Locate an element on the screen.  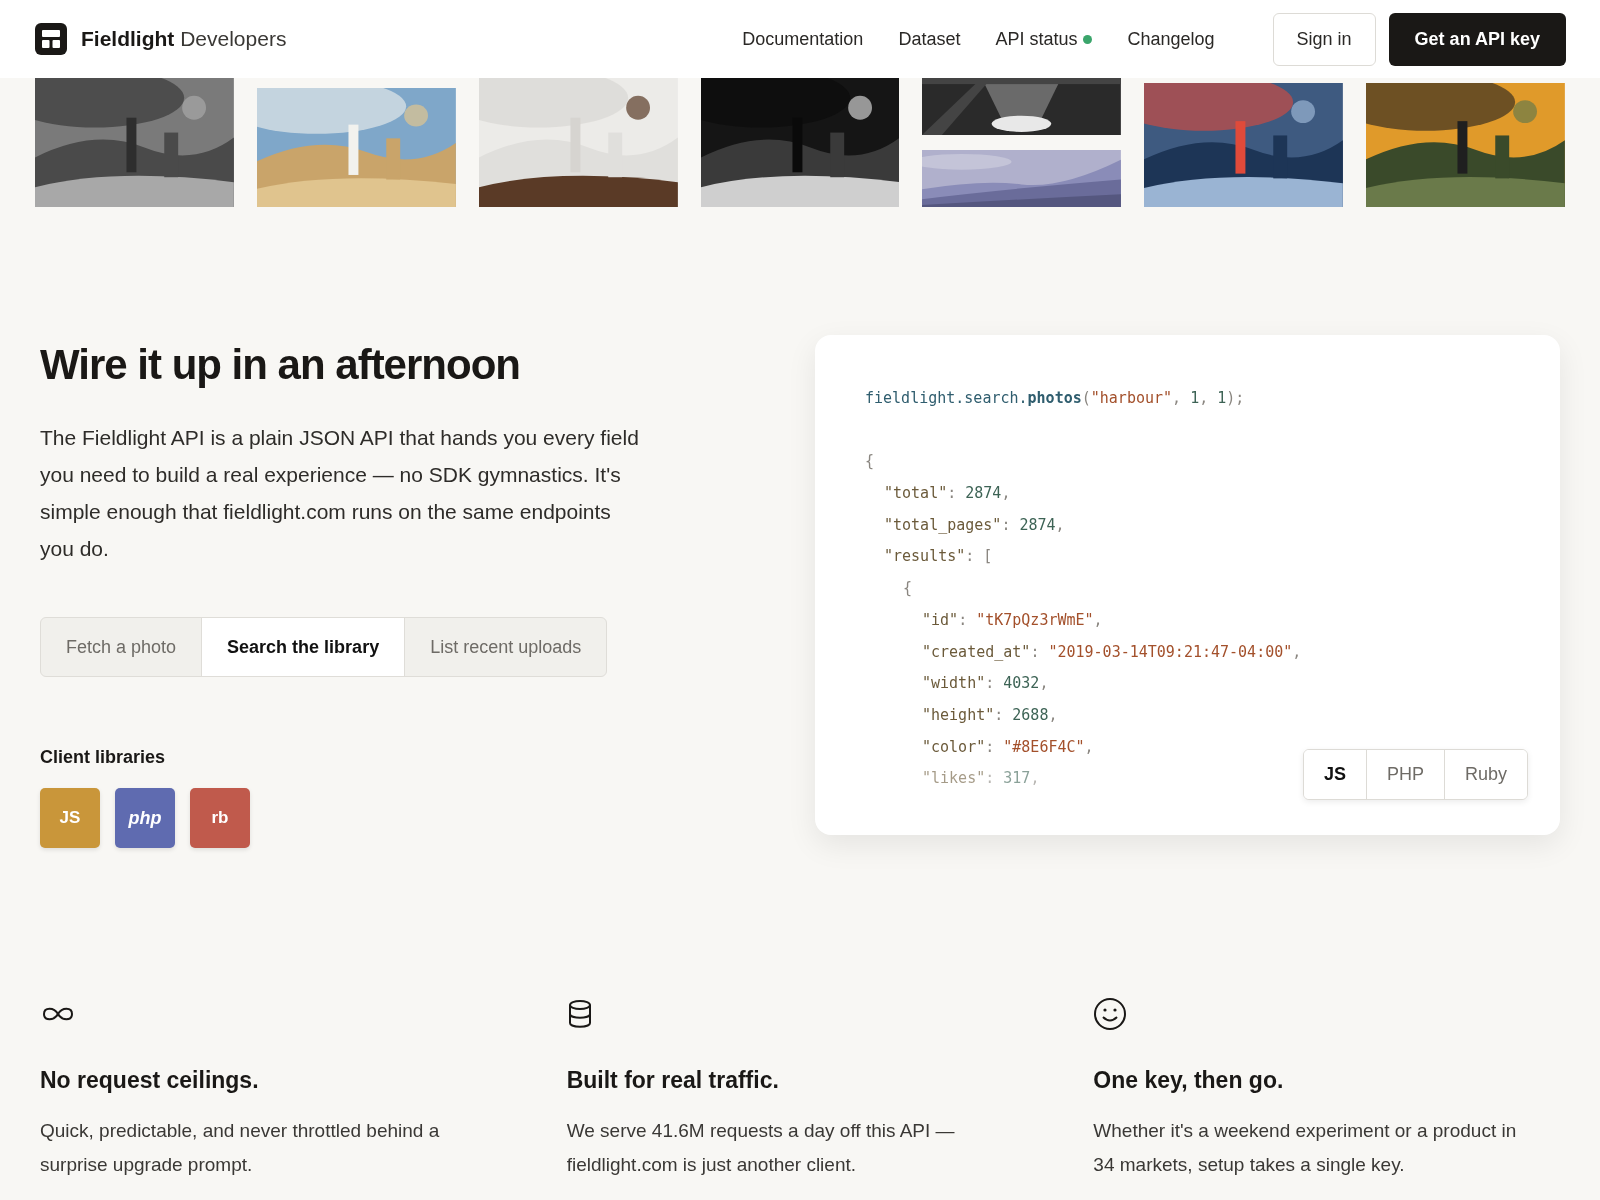
feature-description: We serve 41.6M requests a day off this API — fieldlight.com is just another client. is located at coordinates (761, 1148).